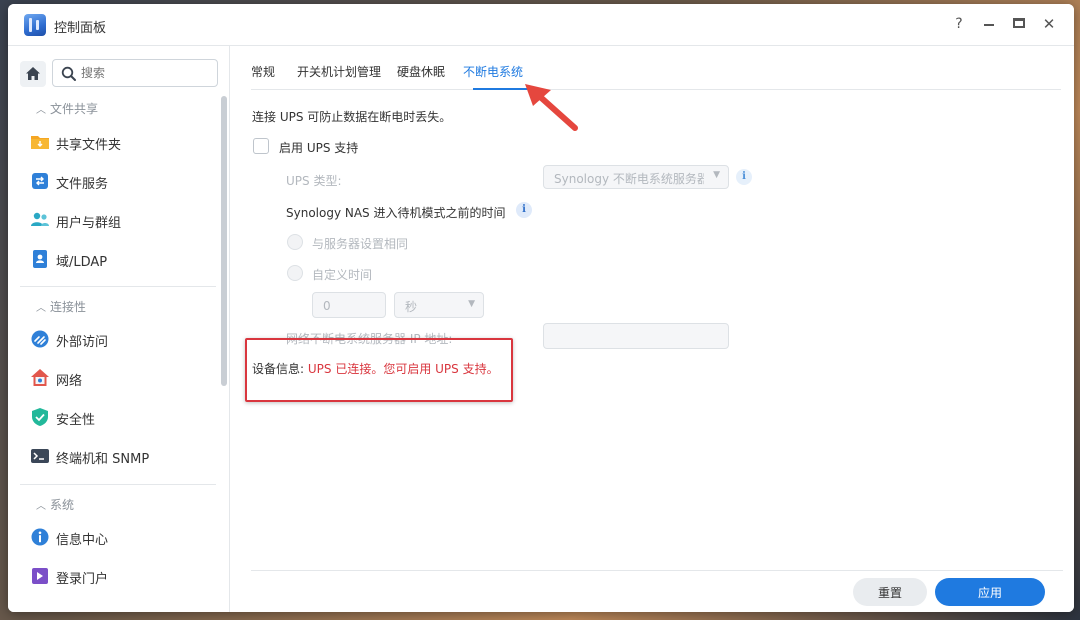  I want to click on home-icon, so click(33, 73).